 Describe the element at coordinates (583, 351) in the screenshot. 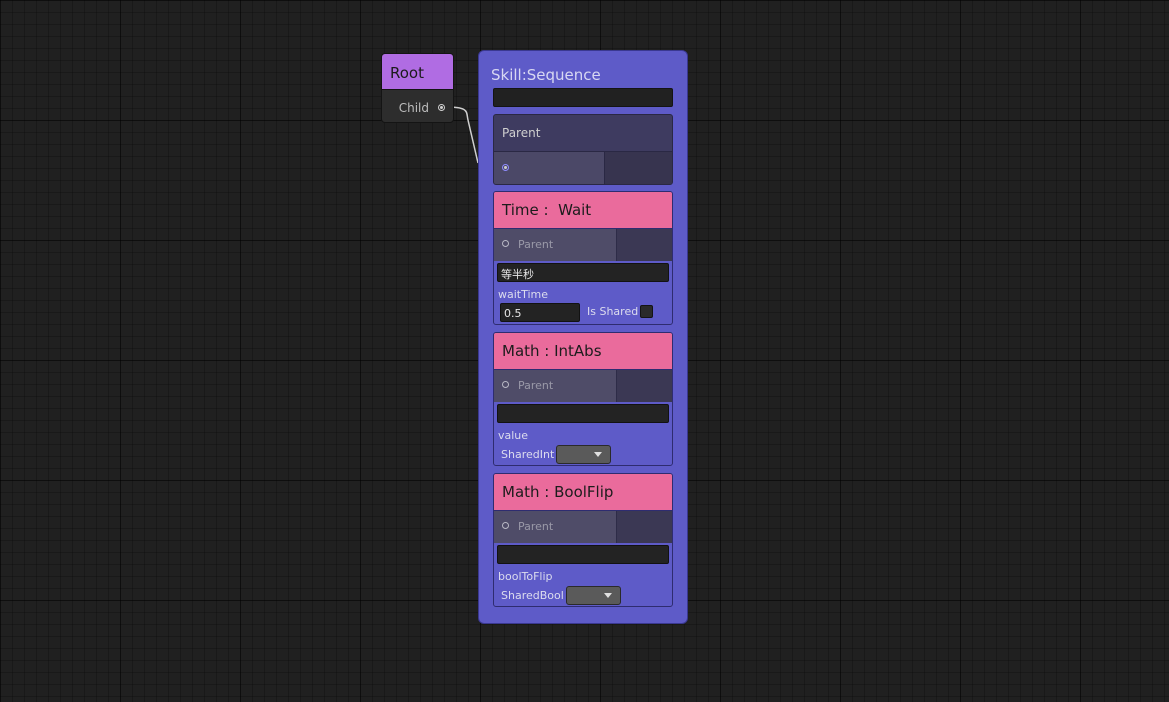

I see `task-title: Math : IntAbs` at that location.